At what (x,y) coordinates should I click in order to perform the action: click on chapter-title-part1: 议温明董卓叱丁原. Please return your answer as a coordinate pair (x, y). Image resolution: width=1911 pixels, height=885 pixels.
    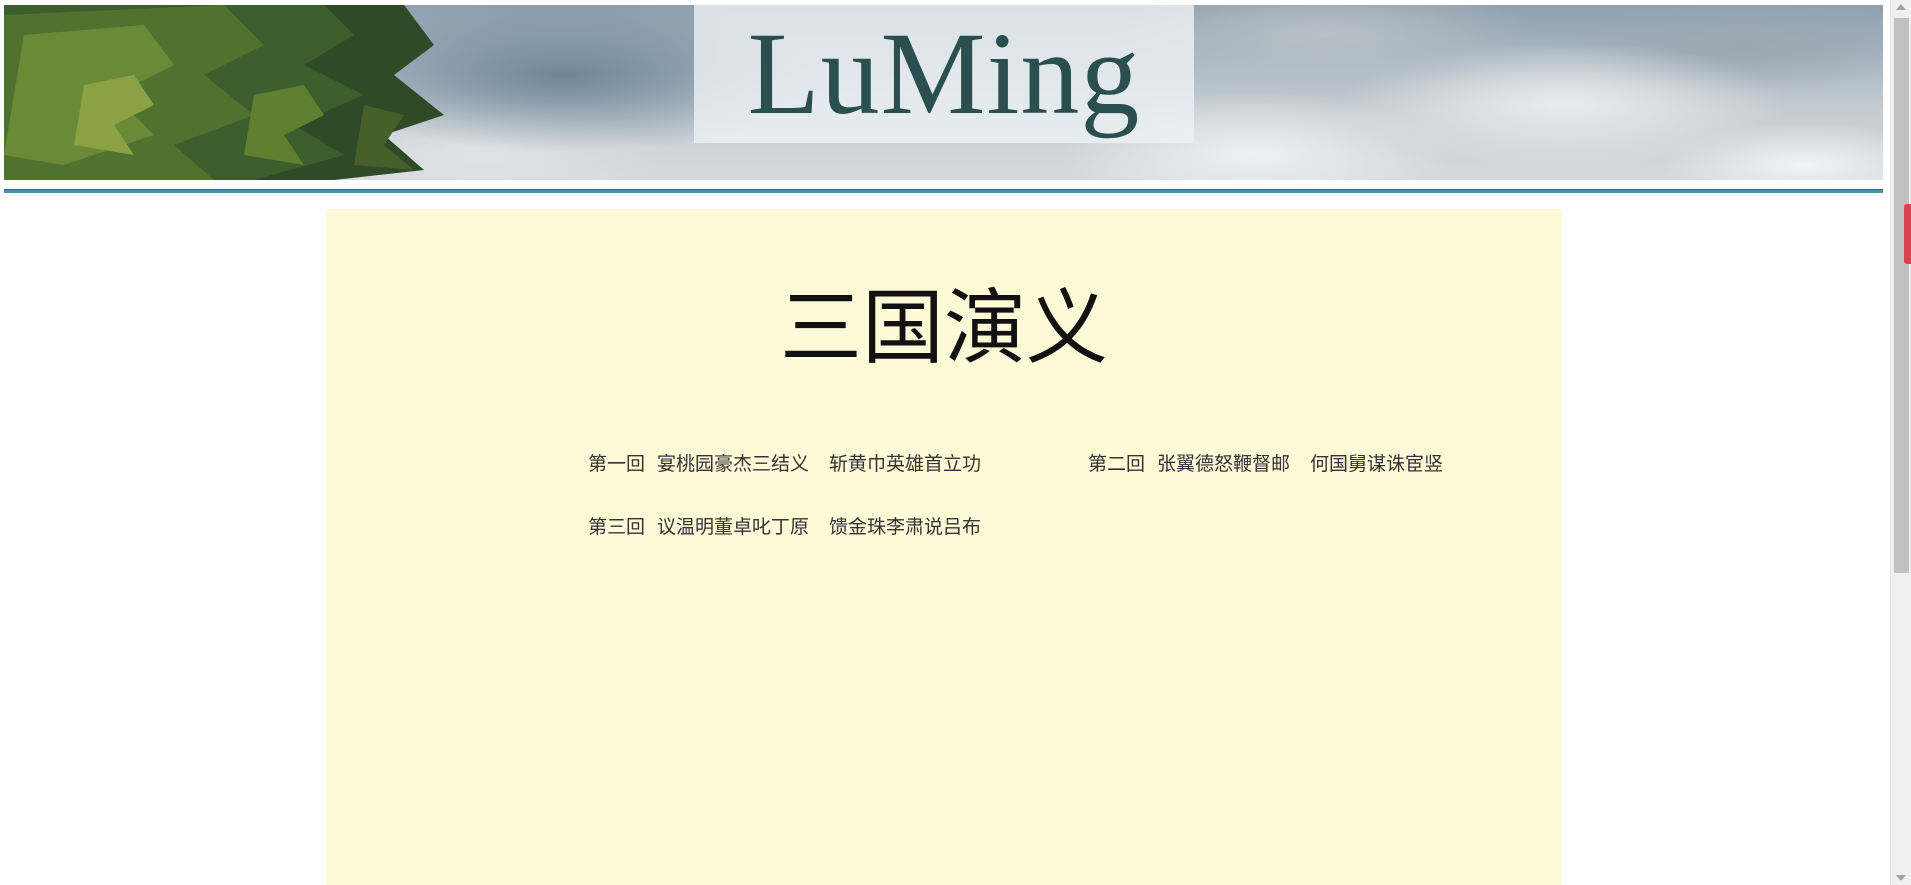
    Looking at the image, I should click on (733, 527).